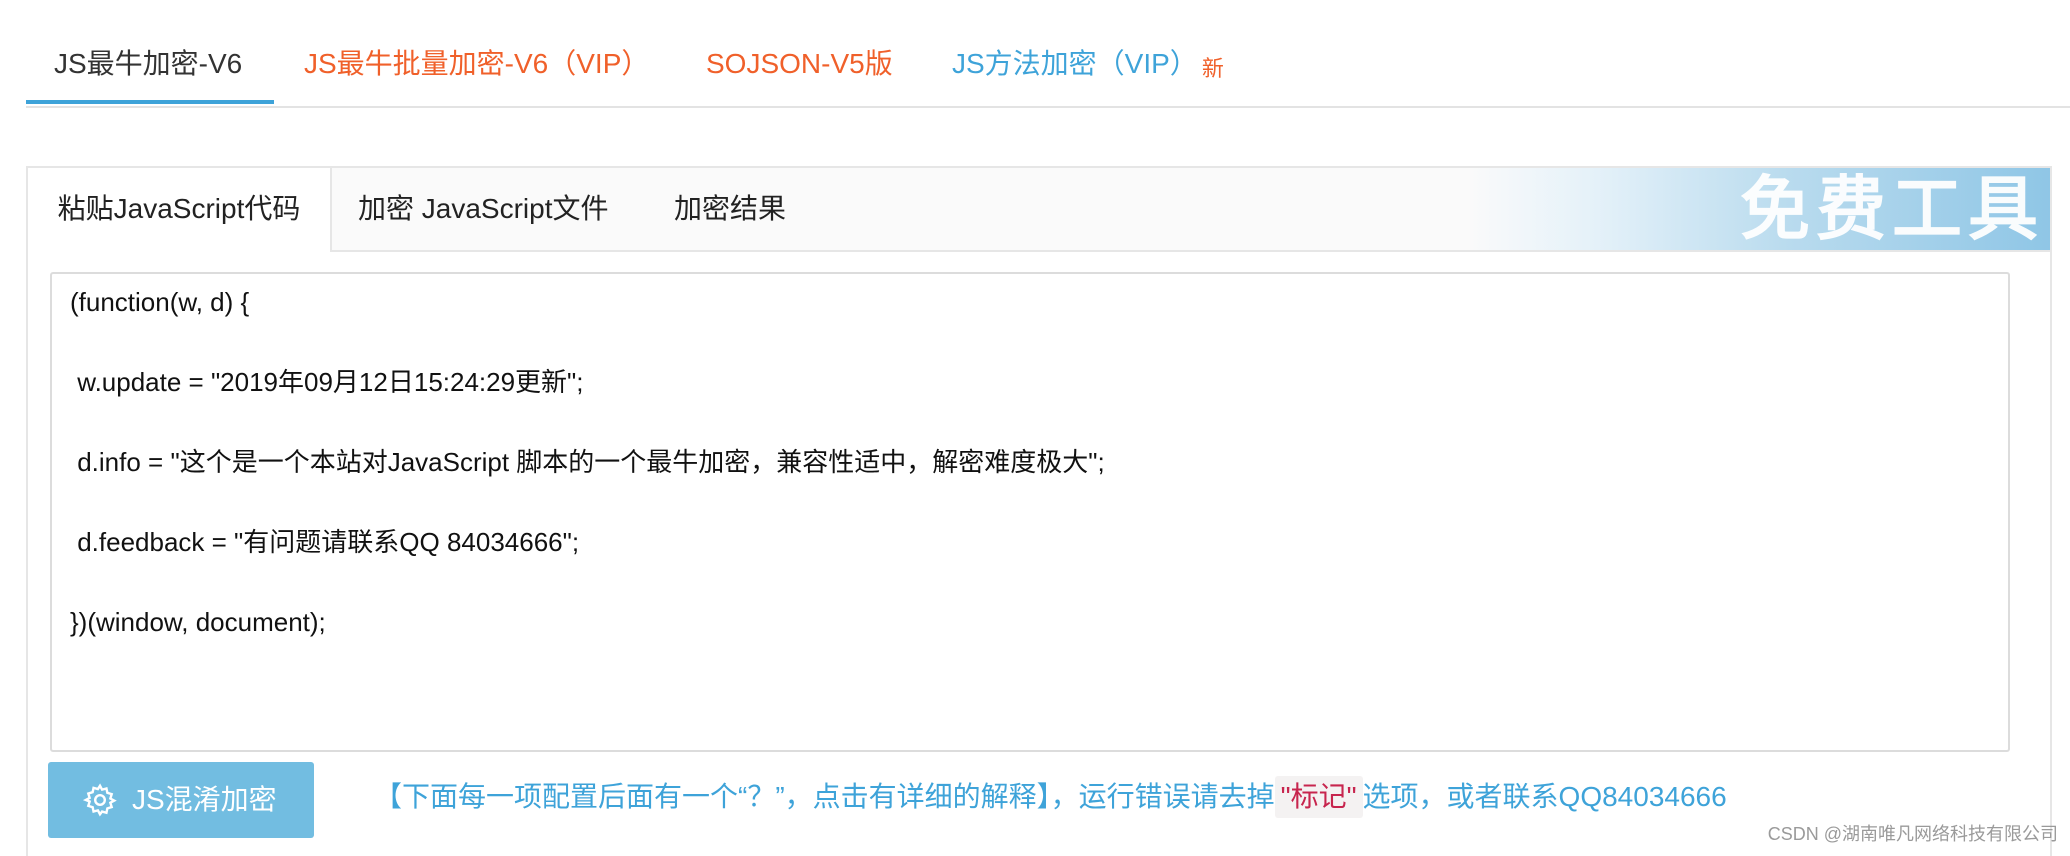  I want to click on tab-method-encrypt-vip: JS方法加密（VIP）新, so click(1088, 65).